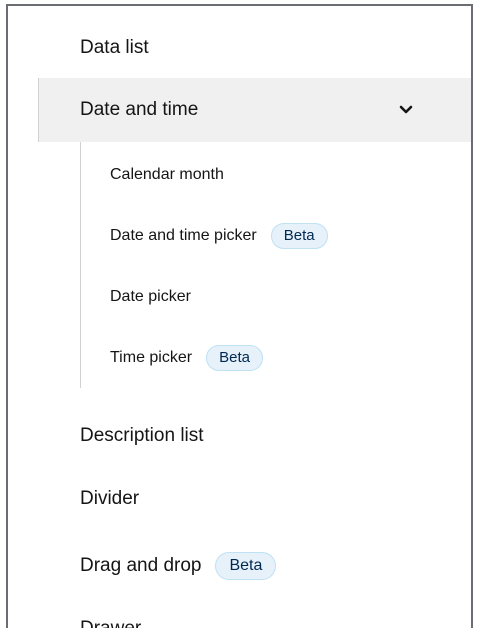 This screenshot has height=628, width=477. I want to click on nav-item-drawer: Drawer, so click(110, 623).